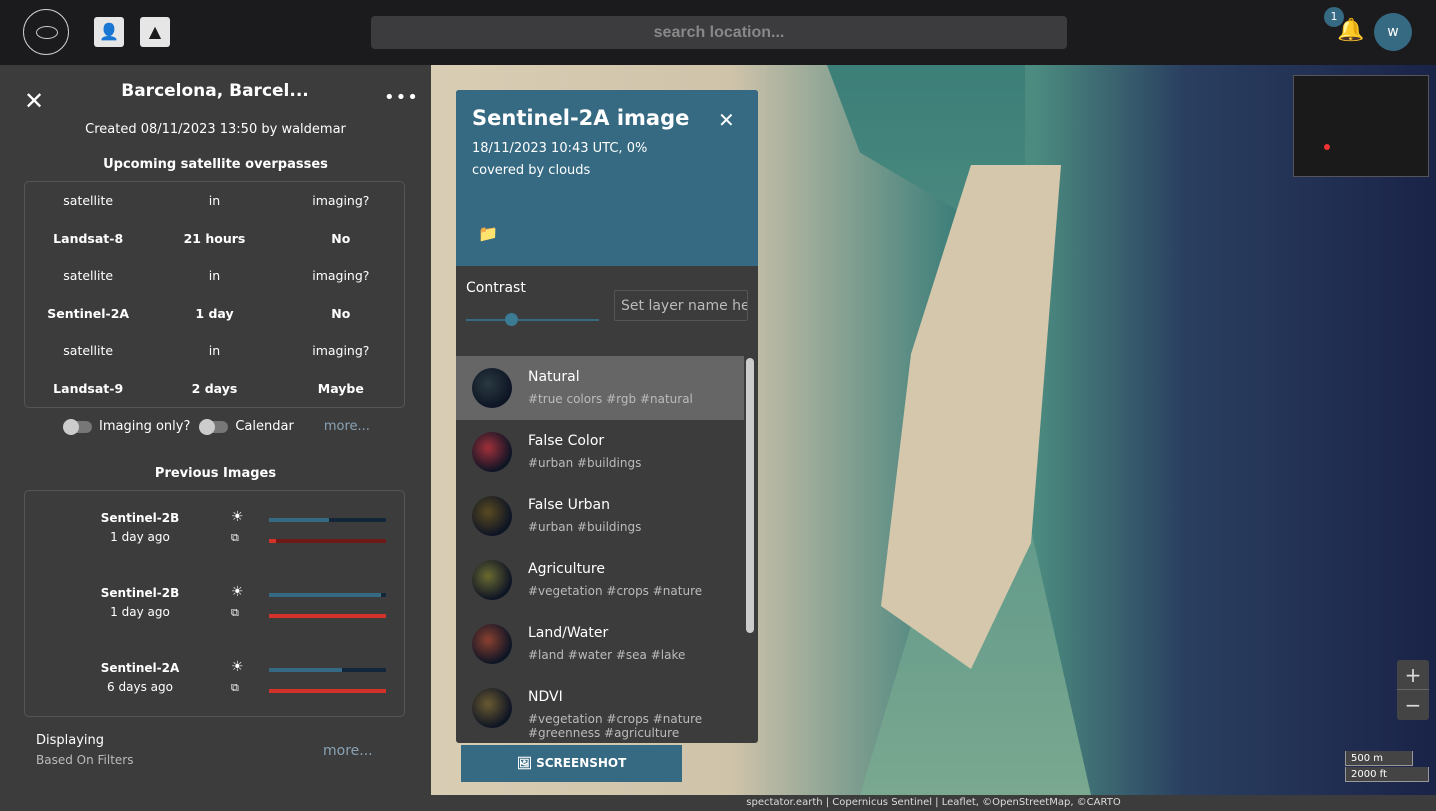 This screenshot has height=811, width=1436. What do you see at coordinates (1361, 126) in the screenshot?
I see `minimap` at bounding box center [1361, 126].